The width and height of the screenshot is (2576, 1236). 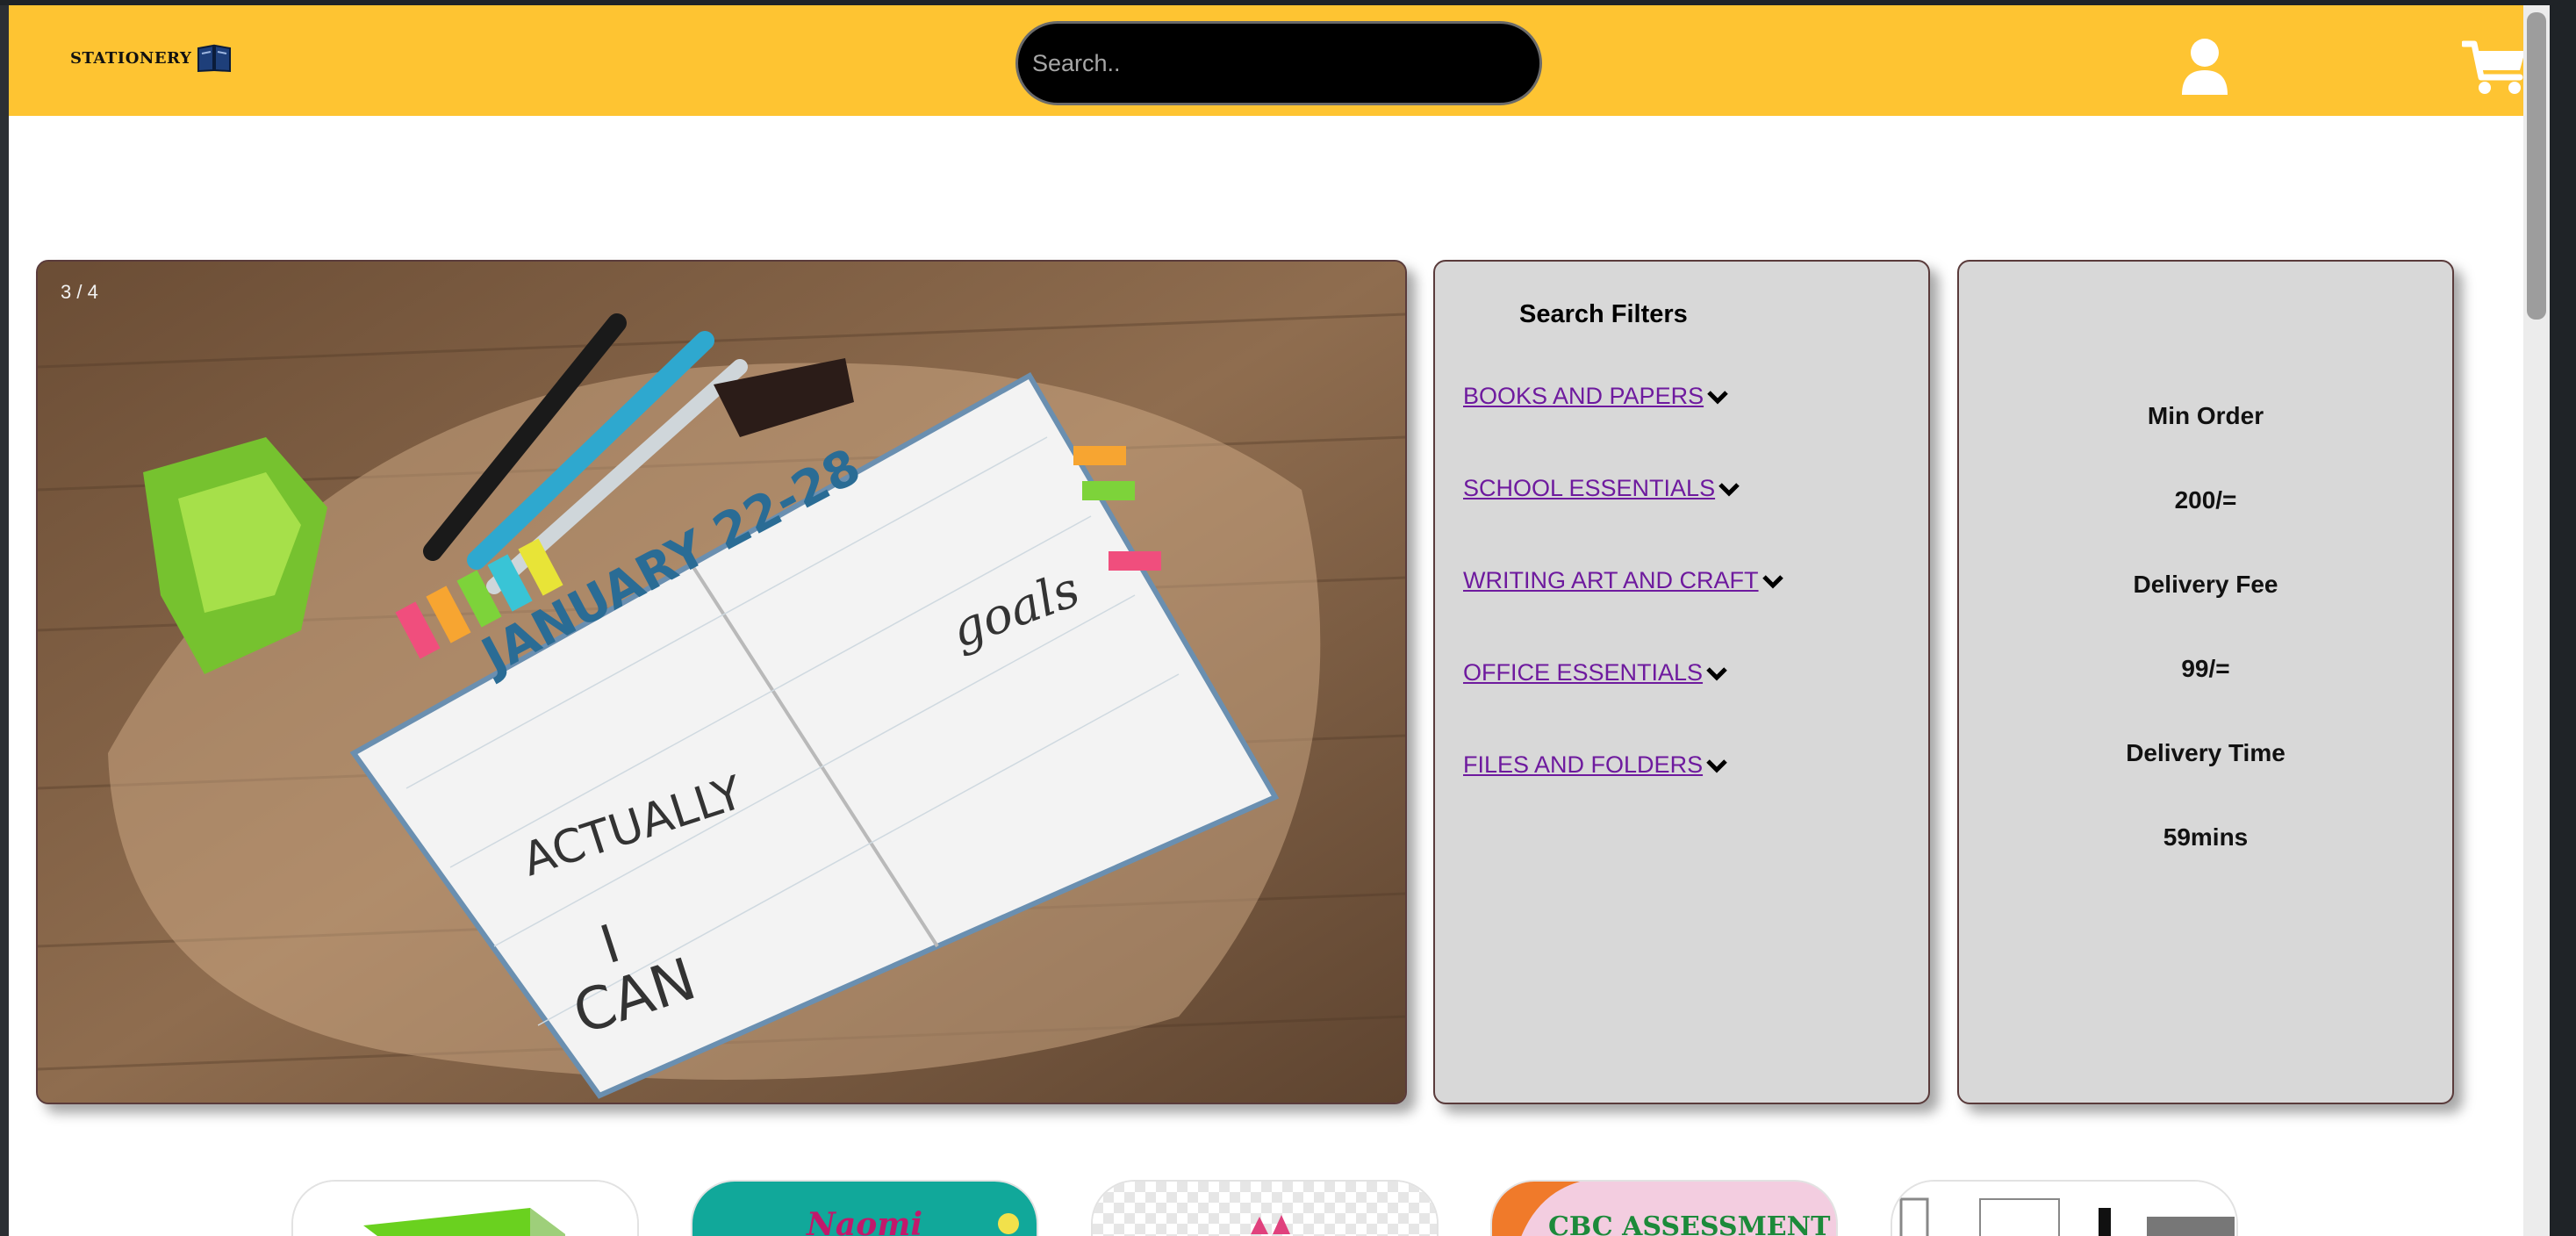 I want to click on art-thumbnail, so click(x=1265, y=1209).